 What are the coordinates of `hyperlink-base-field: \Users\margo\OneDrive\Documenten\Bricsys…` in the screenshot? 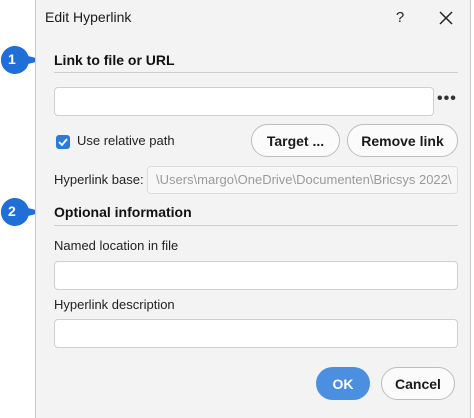 It's located at (302, 180).